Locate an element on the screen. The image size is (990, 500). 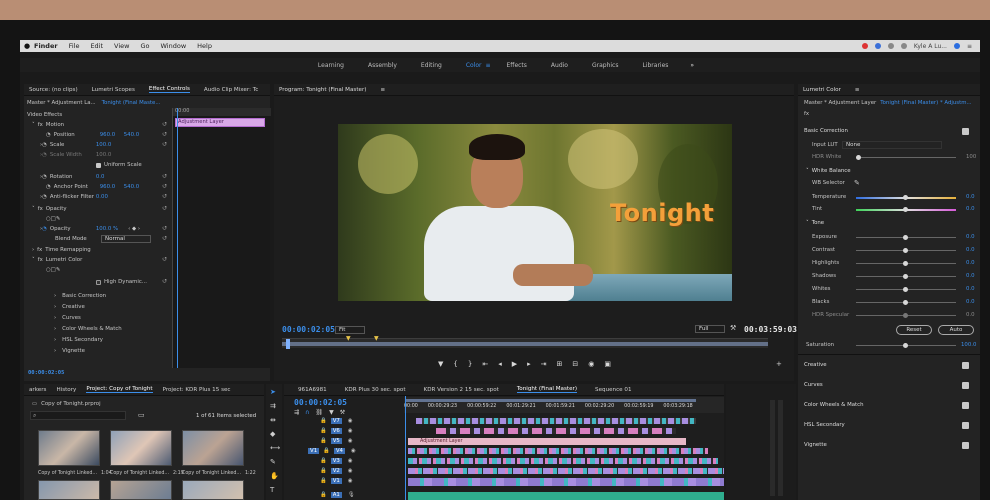
hsl-secondary-checkbox is located at coordinates (965, 425).